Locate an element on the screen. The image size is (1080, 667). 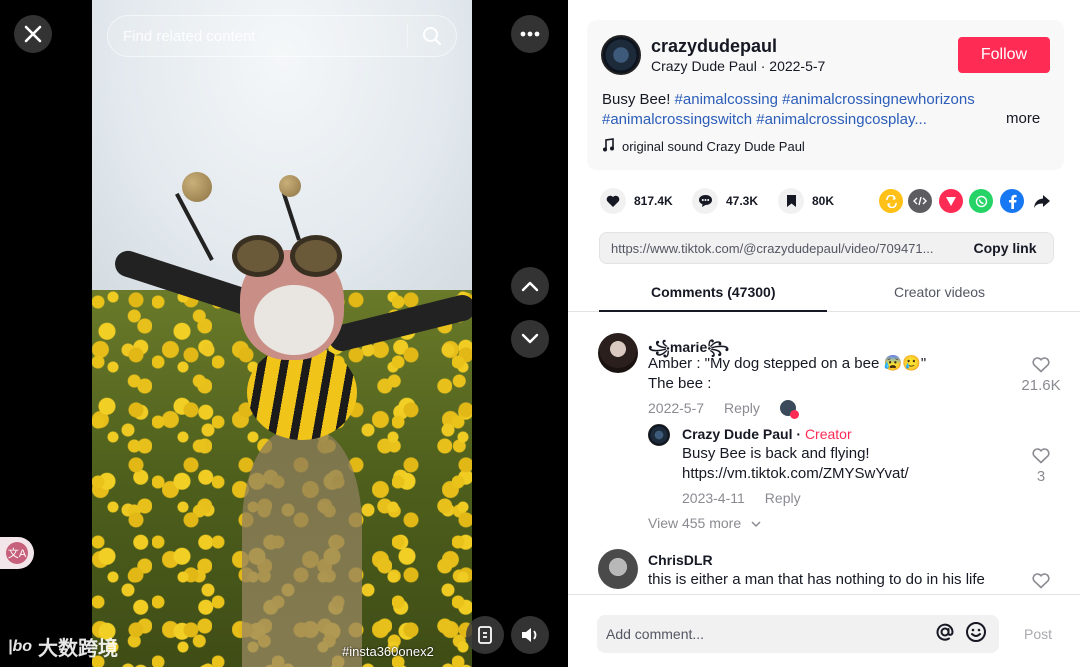
translate-icon: 文A is located at coordinates (17, 553).